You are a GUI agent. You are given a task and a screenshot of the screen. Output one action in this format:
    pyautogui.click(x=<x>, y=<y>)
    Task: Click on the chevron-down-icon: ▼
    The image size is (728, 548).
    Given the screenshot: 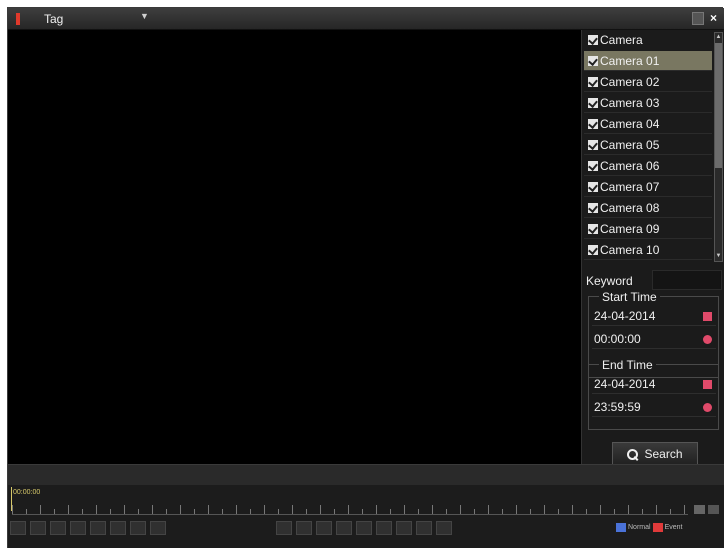 What is the action you would take?
    pyautogui.click(x=144, y=16)
    